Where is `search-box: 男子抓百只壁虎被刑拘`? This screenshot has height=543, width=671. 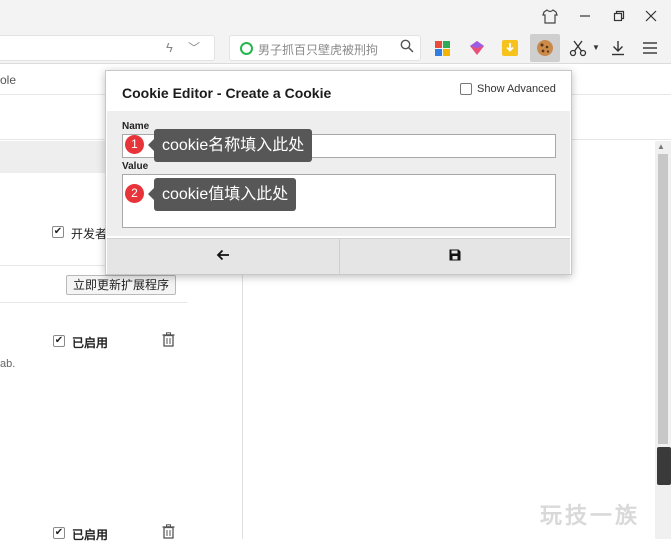
search-box: 男子抓百只壁虎被刑拘 is located at coordinates (325, 48).